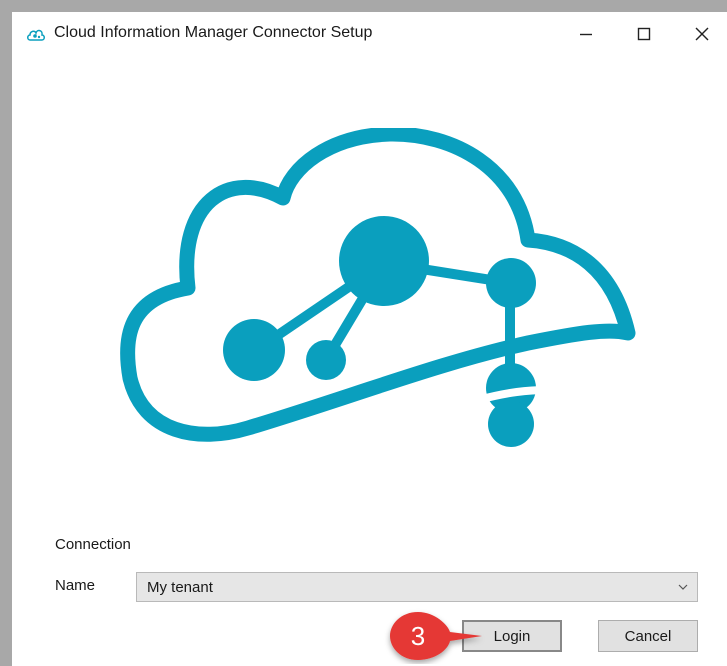  I want to click on cancel-button: Cancel, so click(648, 636).